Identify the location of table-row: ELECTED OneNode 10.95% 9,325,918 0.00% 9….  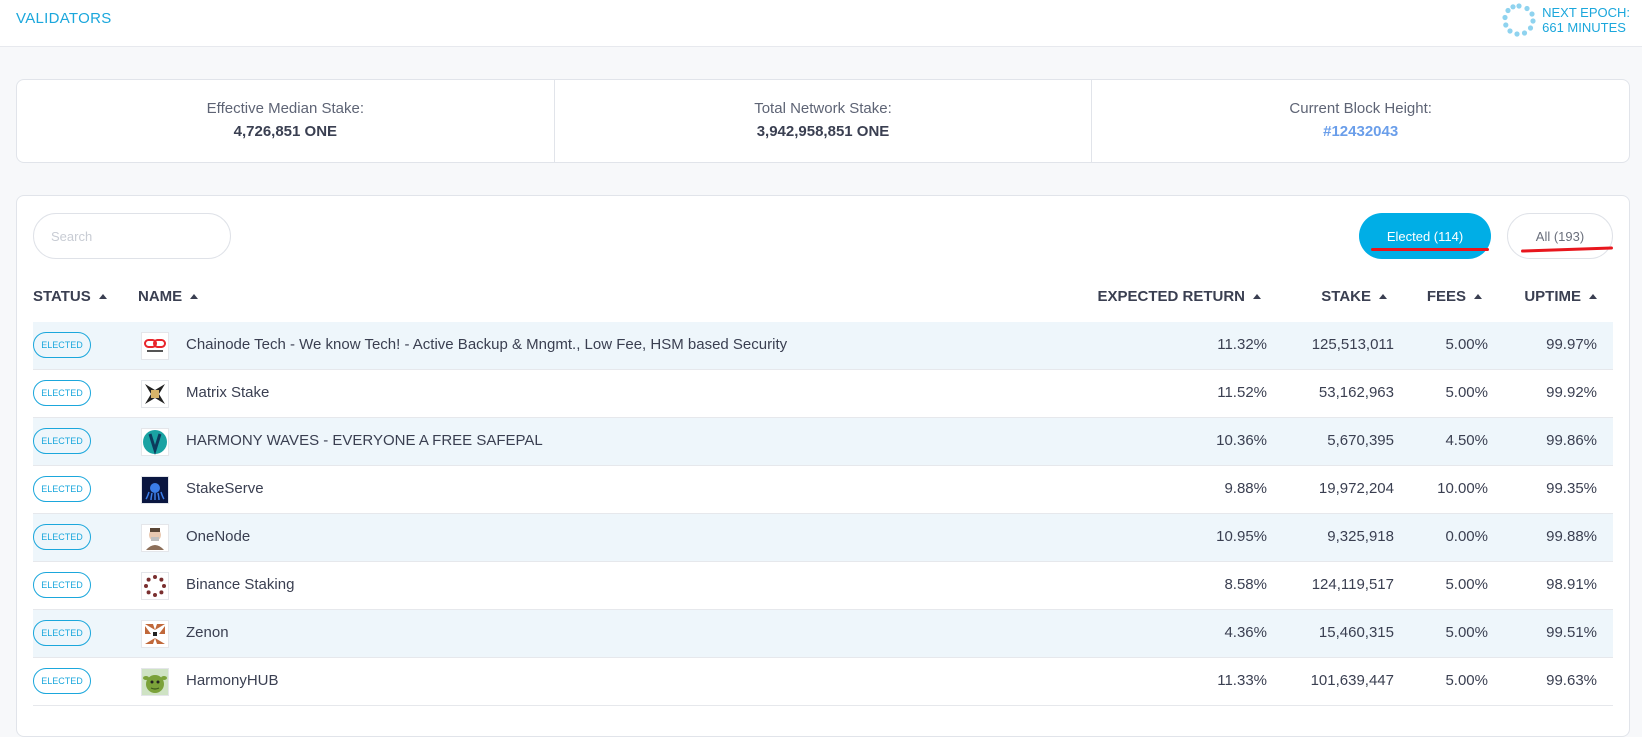
(823, 538).